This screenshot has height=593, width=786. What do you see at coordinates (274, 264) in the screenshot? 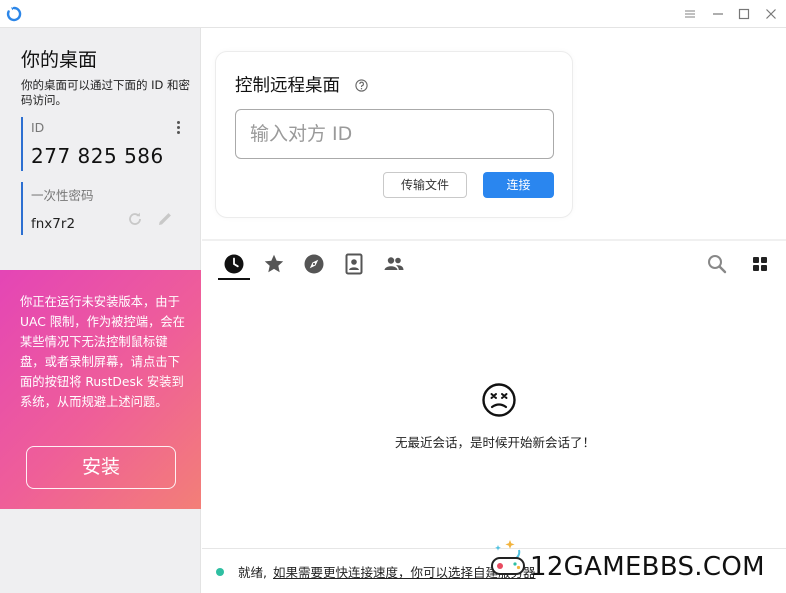
I see `favorites-icon` at bounding box center [274, 264].